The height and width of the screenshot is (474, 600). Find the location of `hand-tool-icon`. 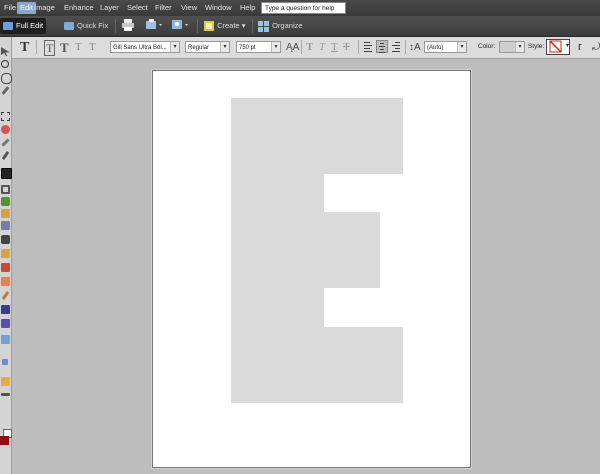

hand-tool-icon is located at coordinates (5, 381).